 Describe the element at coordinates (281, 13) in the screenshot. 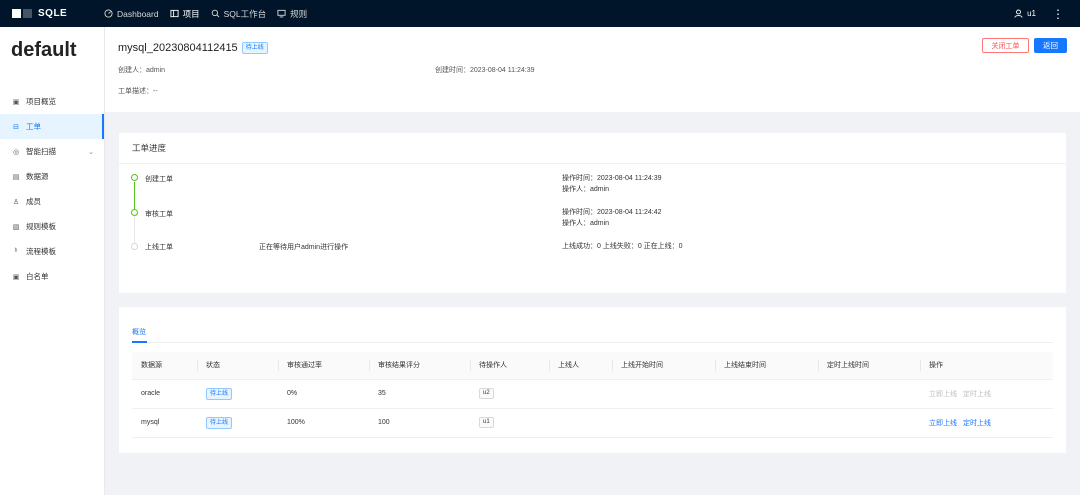

I see `monitor-icon` at that location.